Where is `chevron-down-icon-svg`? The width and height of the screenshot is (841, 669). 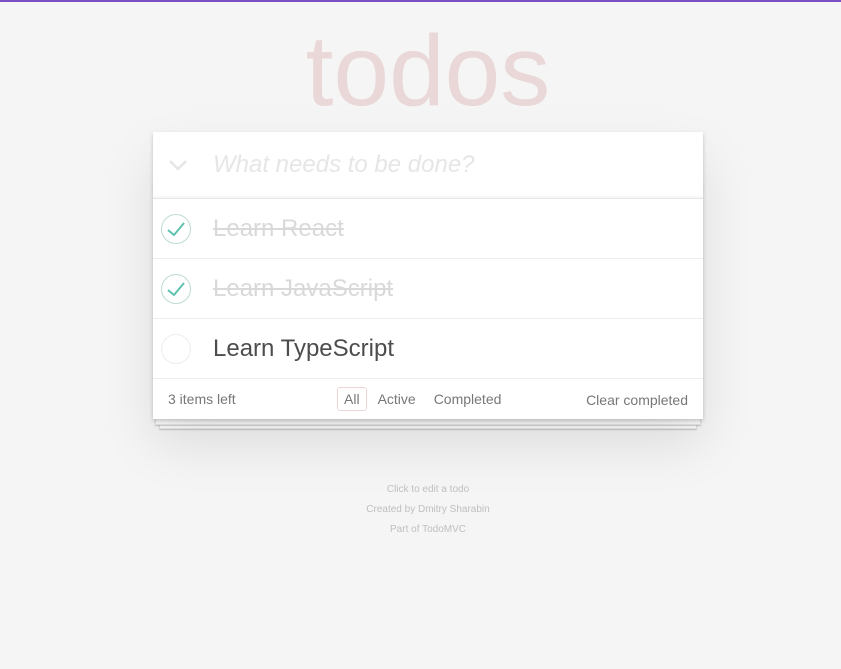
chevron-down-icon-svg is located at coordinates (178, 165).